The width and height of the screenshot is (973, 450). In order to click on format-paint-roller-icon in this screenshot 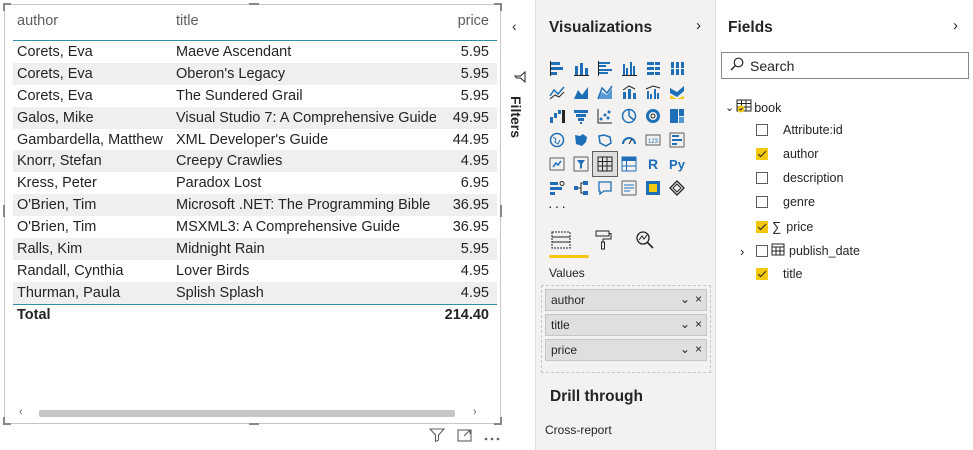, I will do `click(603, 240)`.